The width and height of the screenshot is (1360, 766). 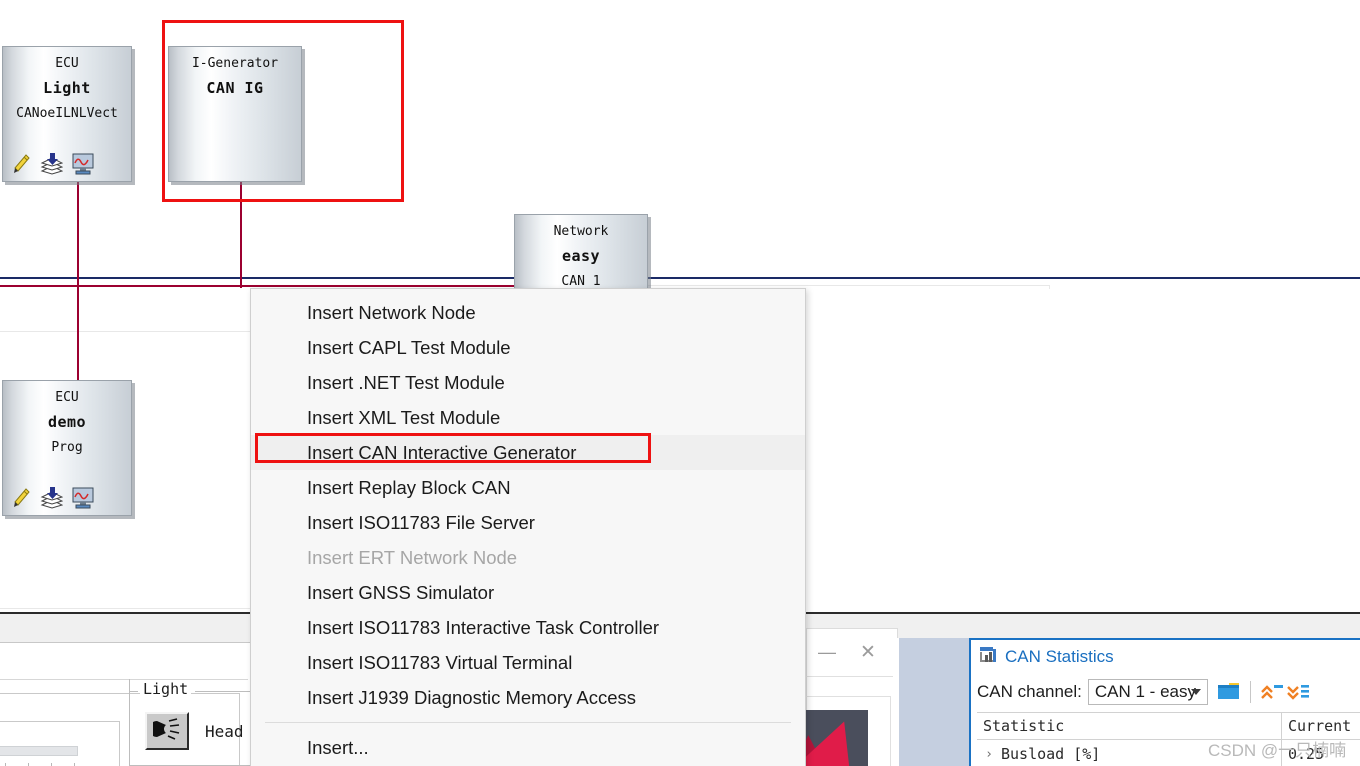 What do you see at coordinates (1145, 691) in the screenshot?
I see `can-channel-value: CAN 1 - easy` at bounding box center [1145, 691].